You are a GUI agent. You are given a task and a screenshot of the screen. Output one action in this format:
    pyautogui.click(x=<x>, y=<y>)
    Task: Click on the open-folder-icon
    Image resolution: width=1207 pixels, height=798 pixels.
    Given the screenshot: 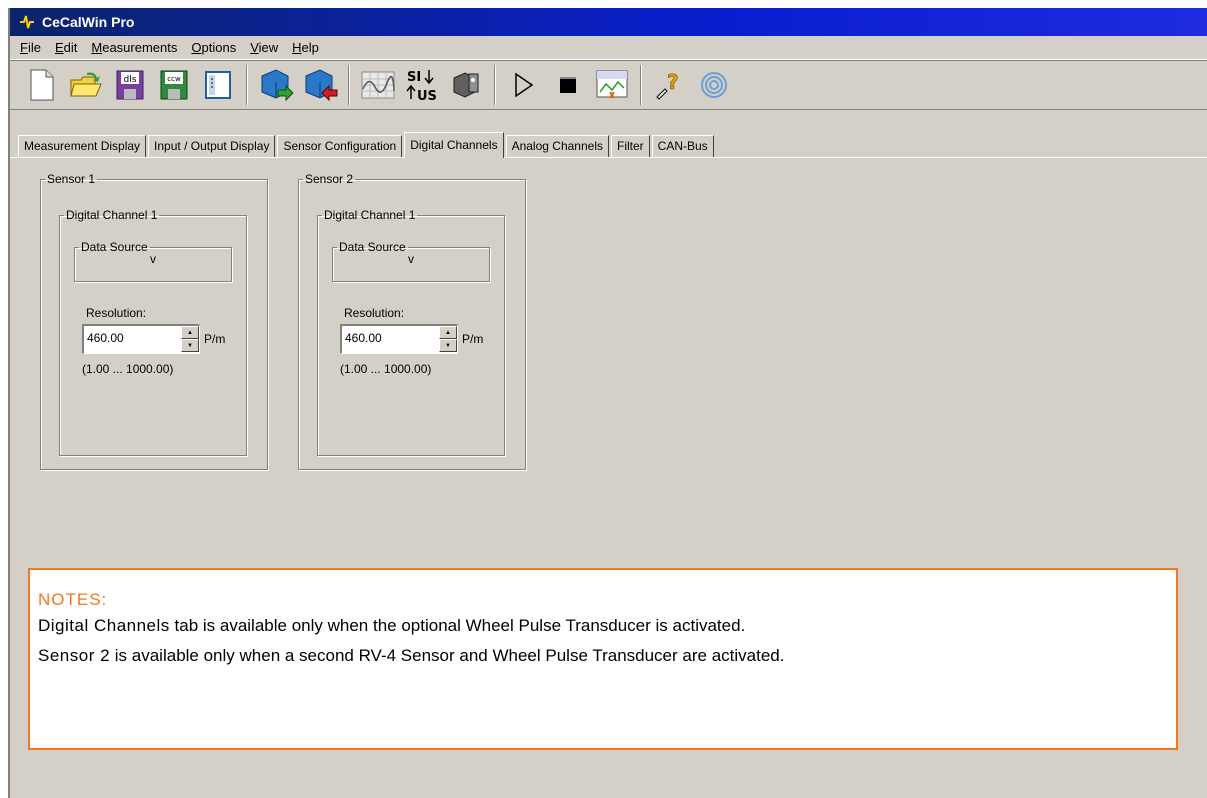 What is the action you would take?
    pyautogui.click(x=86, y=84)
    